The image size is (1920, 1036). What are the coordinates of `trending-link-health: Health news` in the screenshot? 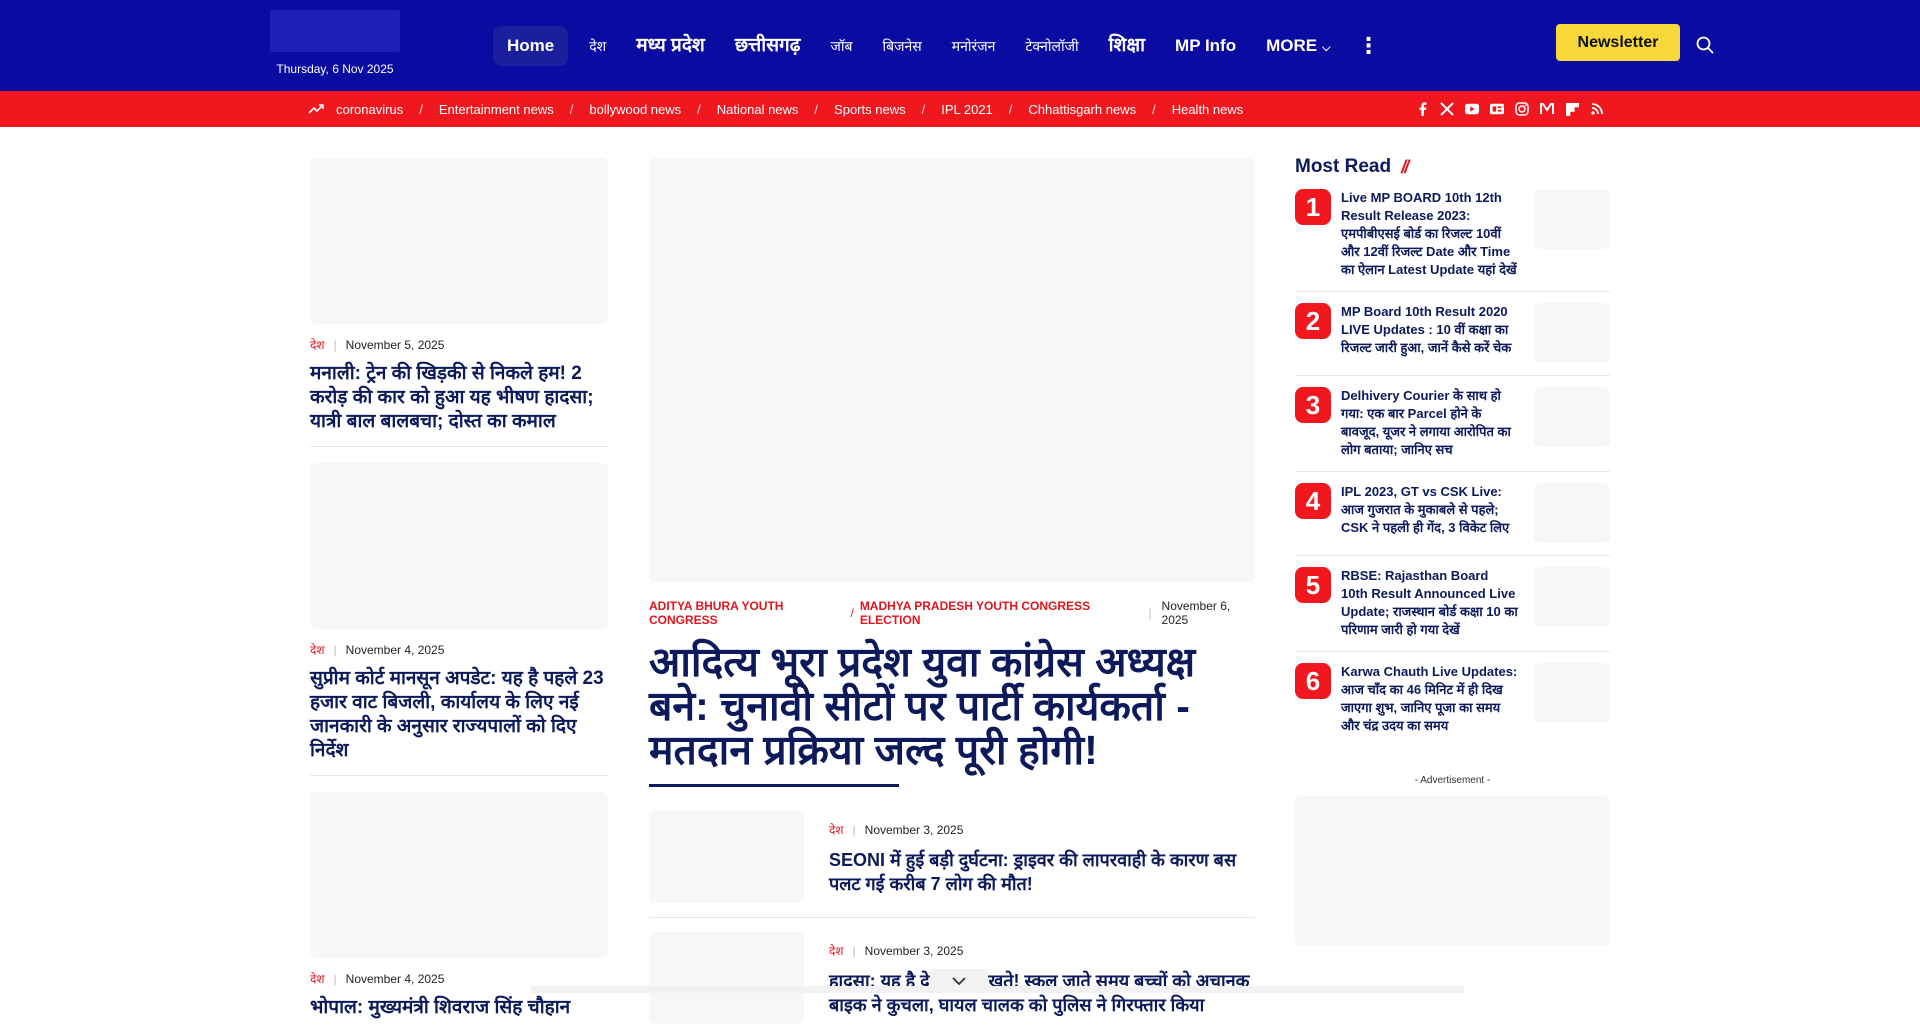 It's located at (1208, 109).